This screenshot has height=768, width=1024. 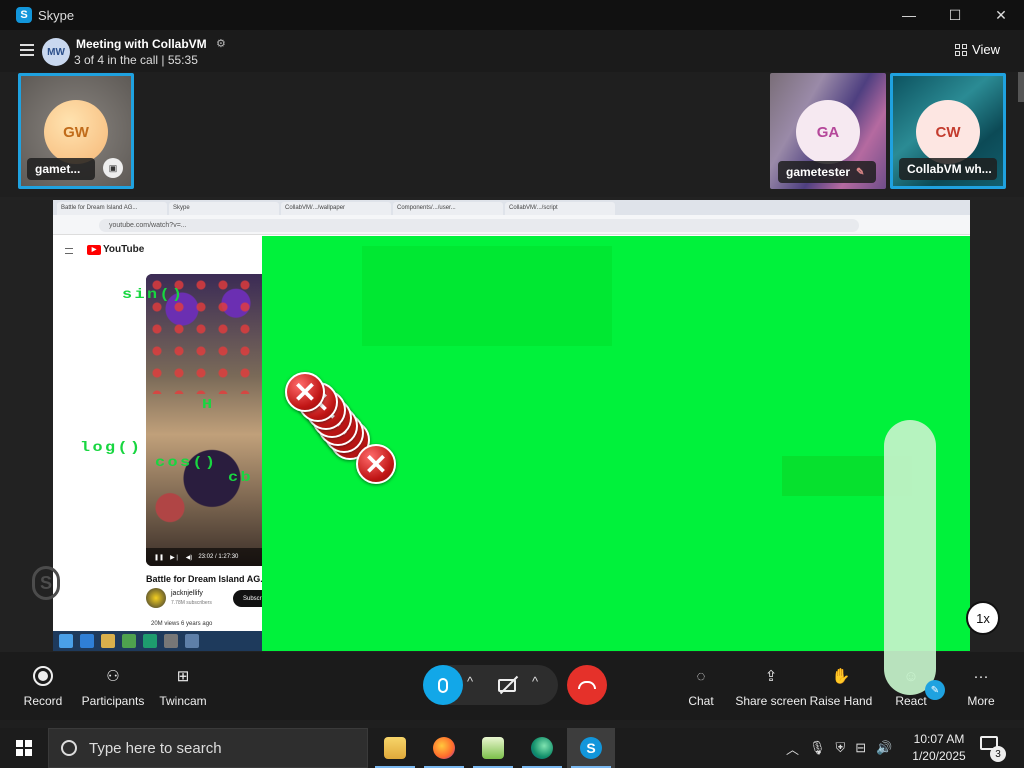 I want to click on view-button: View, so click(x=977, y=49).